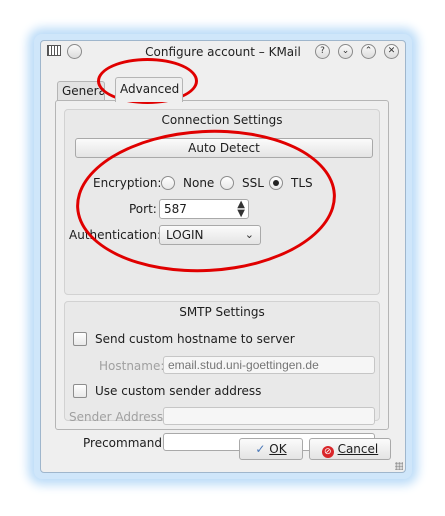  What do you see at coordinates (249, 234) in the screenshot?
I see `chevron-down-icon: ⌄` at bounding box center [249, 234].